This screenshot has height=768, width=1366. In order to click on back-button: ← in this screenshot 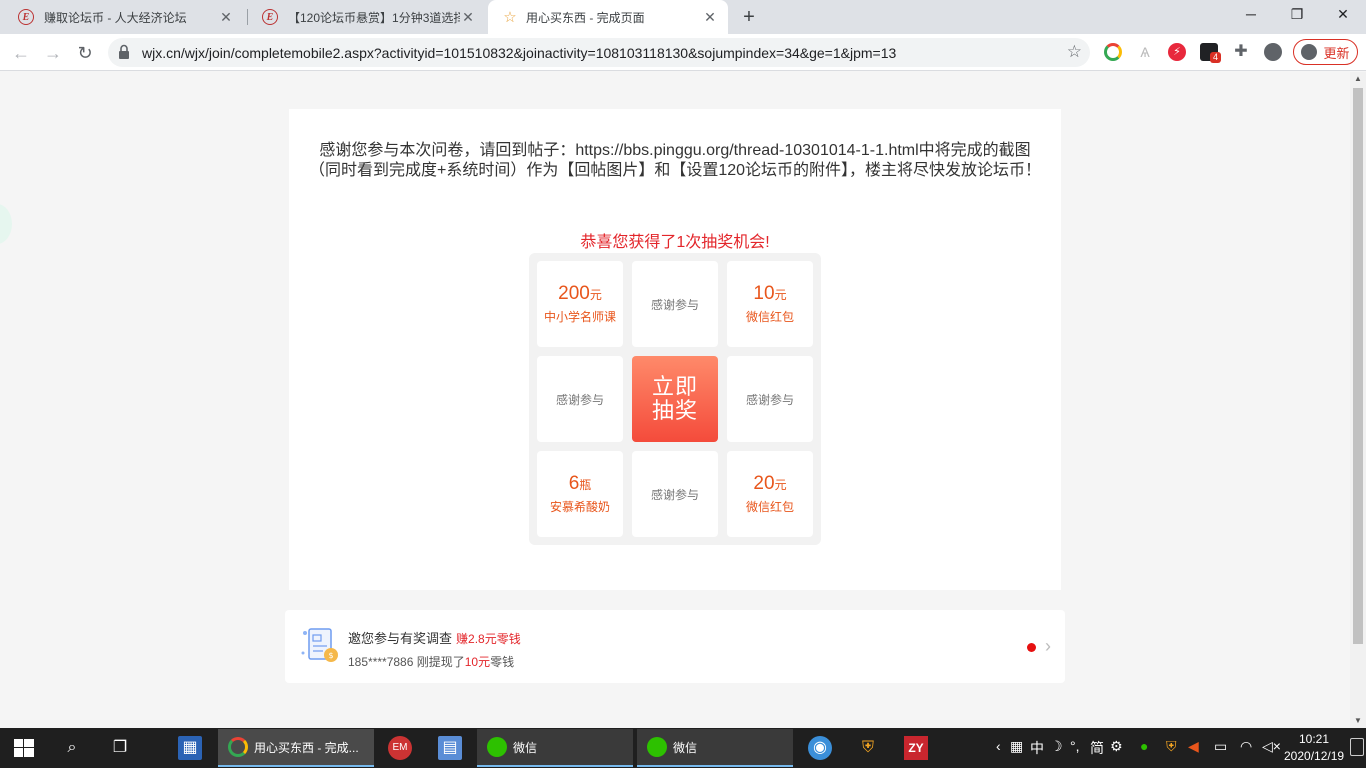, I will do `click(21, 53)`.